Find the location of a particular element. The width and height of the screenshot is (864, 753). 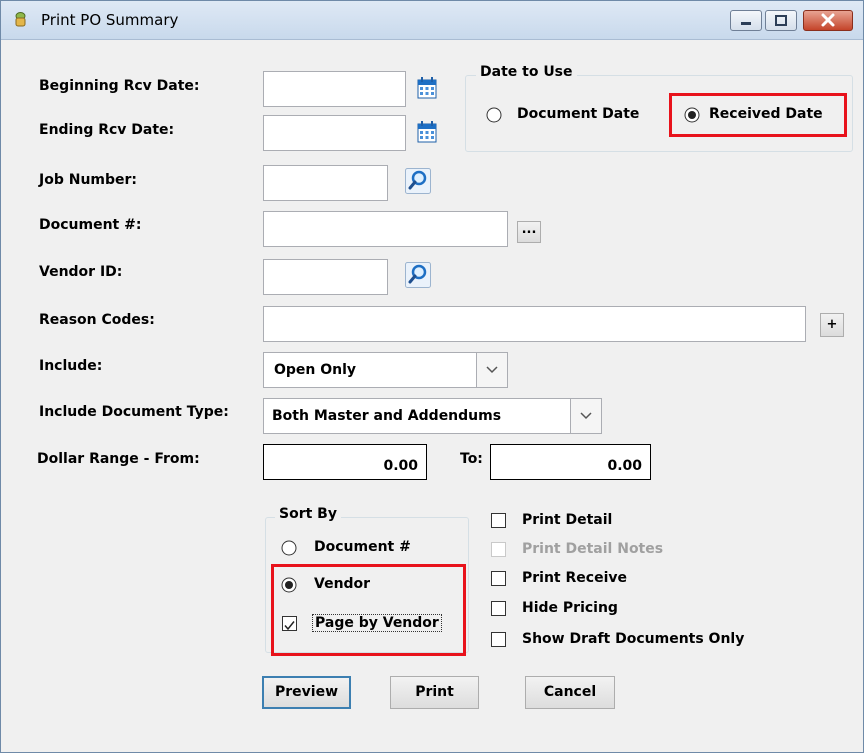

include-label: Include: is located at coordinates (71, 366).